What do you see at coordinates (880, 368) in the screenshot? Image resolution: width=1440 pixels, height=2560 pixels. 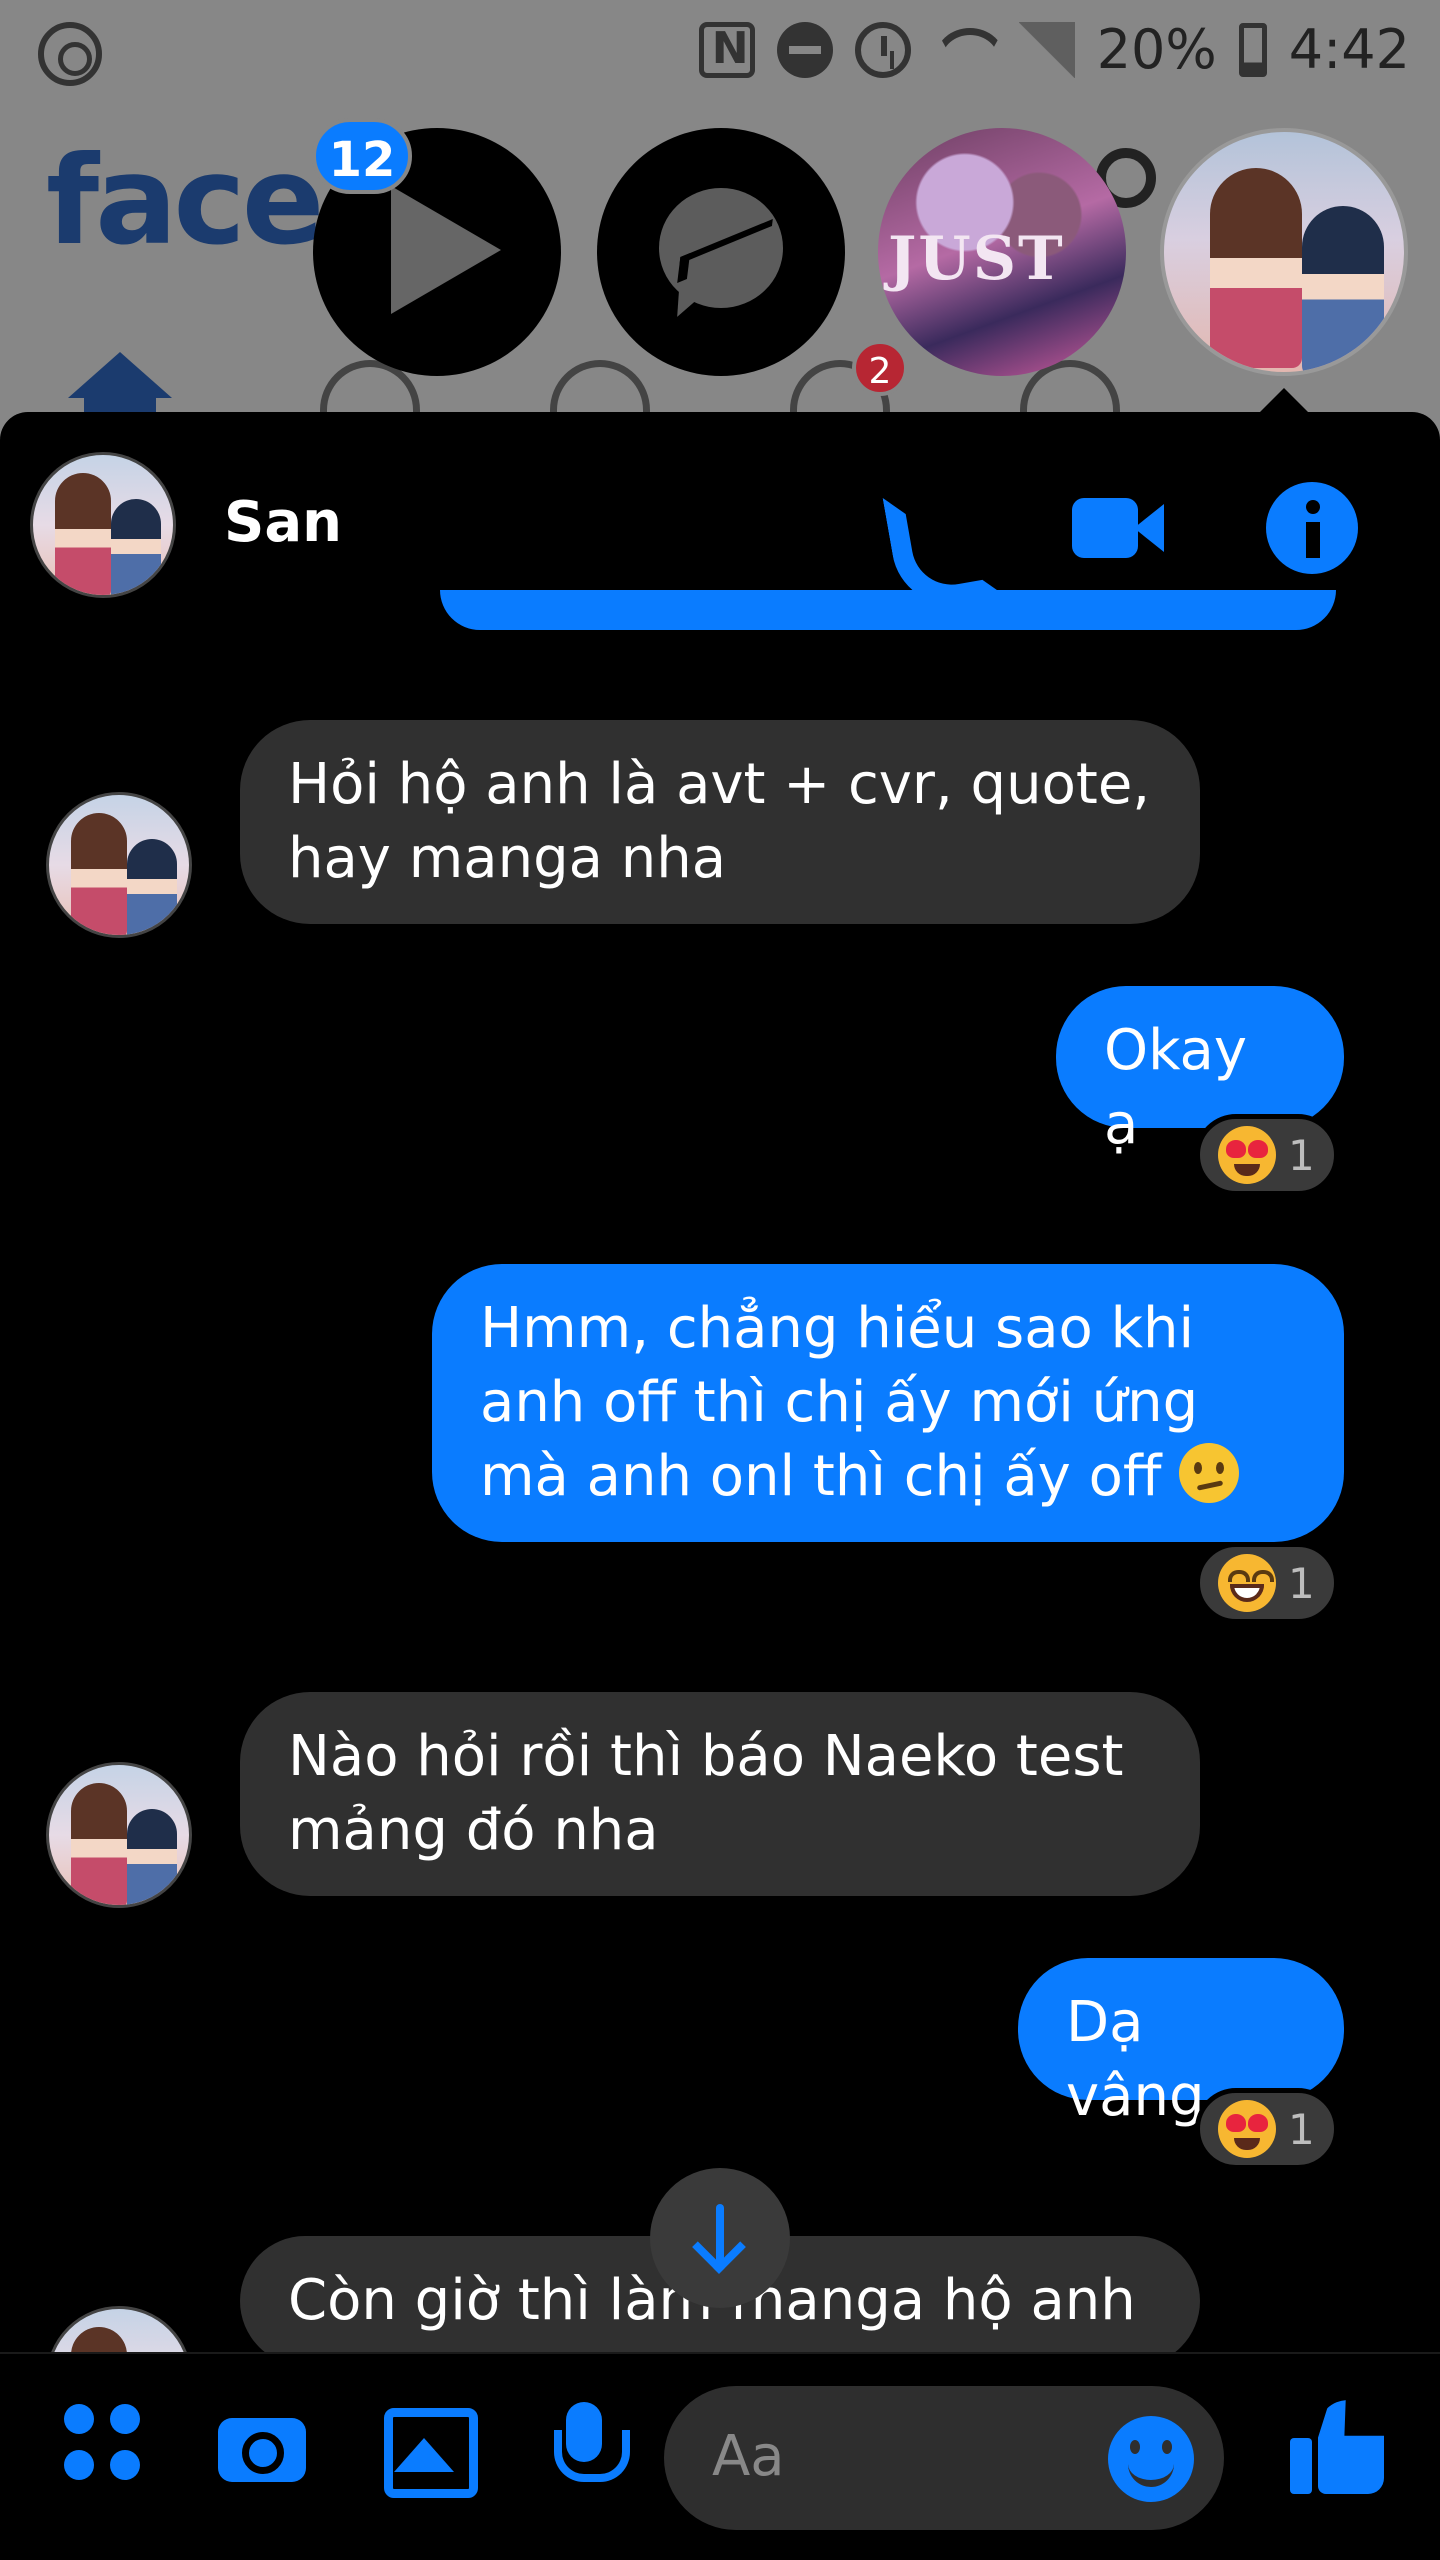 I see `watch-badge: 2` at bounding box center [880, 368].